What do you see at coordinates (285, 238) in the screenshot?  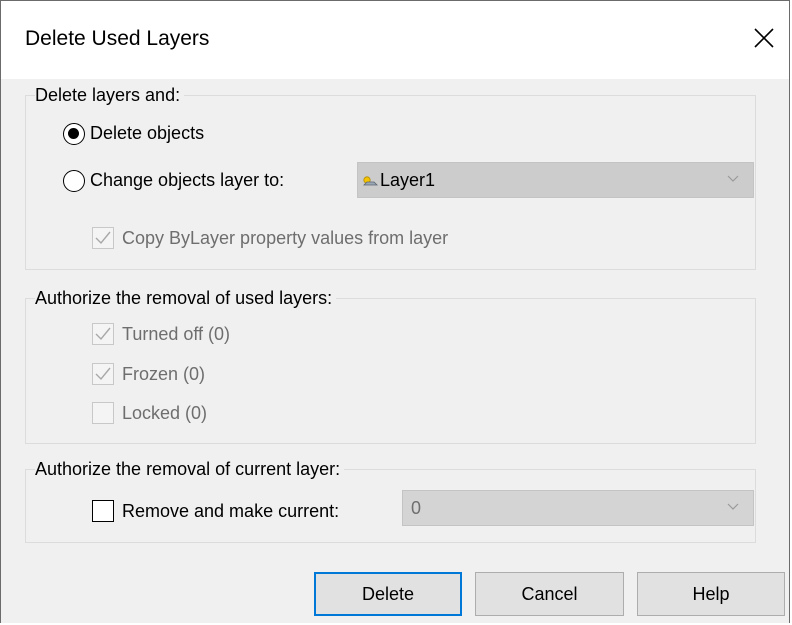 I see `copy-bylayer-label: Copy ByLayer property values from layer` at bounding box center [285, 238].